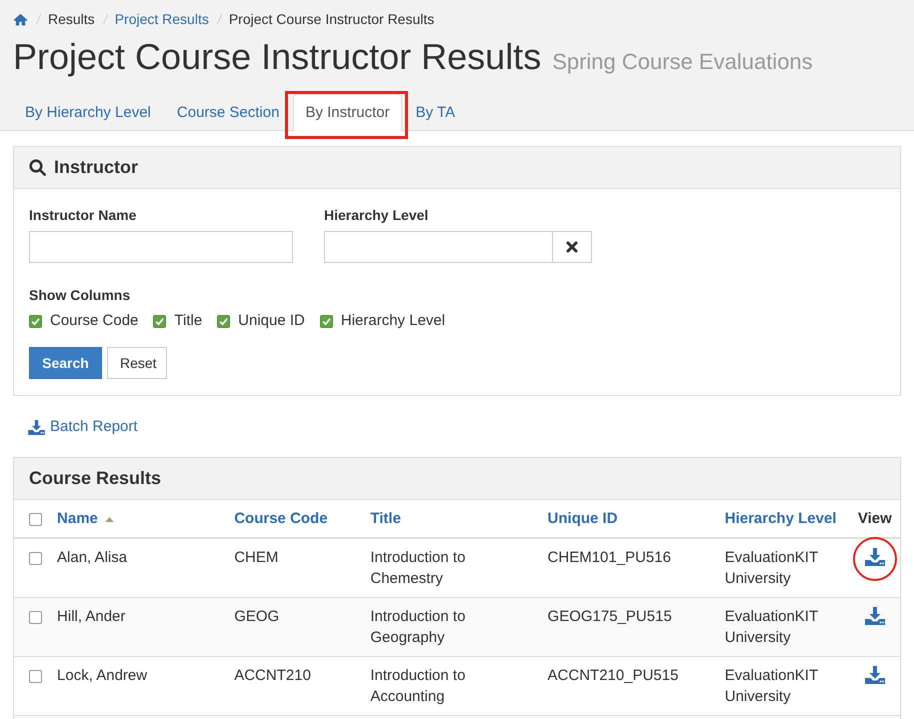 The width and height of the screenshot is (914, 719). What do you see at coordinates (780, 518) in the screenshot?
I see `column-sort-link: Hierarchy Level` at bounding box center [780, 518].